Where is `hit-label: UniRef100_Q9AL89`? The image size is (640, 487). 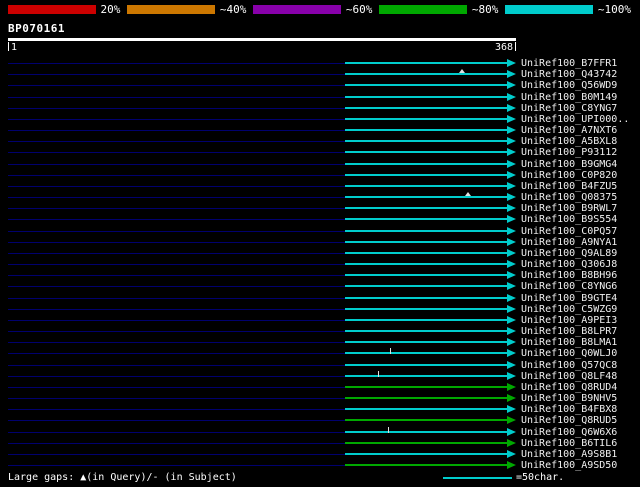
hit-label: UniRef100_Q9AL89 is located at coordinates (569, 253).